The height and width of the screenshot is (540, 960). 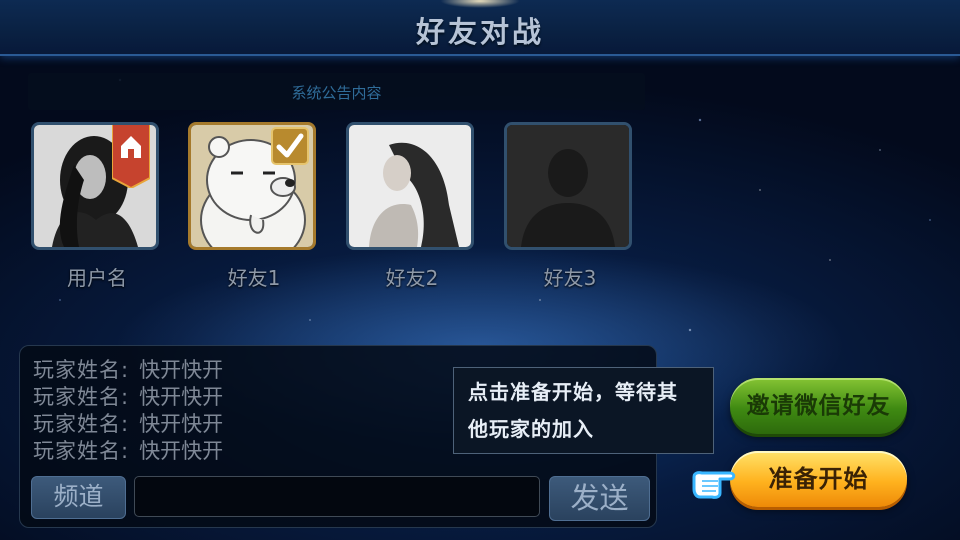 I want to click on player-slot-user: 用户名, so click(x=97, y=206).